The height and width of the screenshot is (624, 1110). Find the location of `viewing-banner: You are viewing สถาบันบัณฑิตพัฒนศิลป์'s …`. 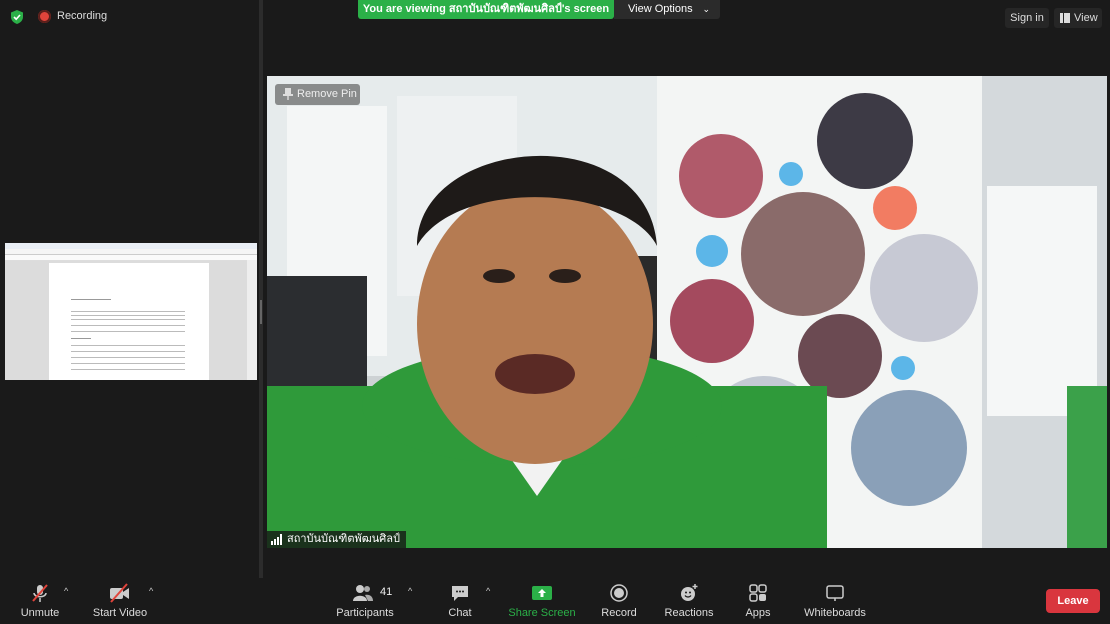

viewing-banner: You are viewing สถาบันบัณฑิตพัฒนศิลป์'s … is located at coordinates (486, 9).